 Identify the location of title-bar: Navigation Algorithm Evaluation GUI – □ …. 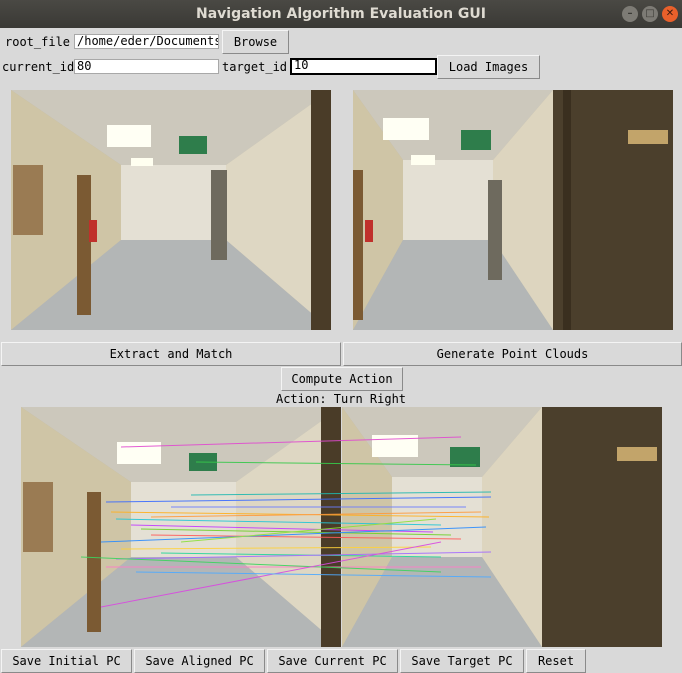
(341, 14).